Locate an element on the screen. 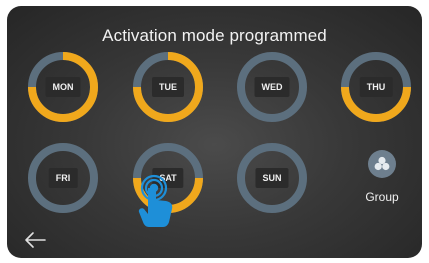  day-label: THU is located at coordinates (376, 87).